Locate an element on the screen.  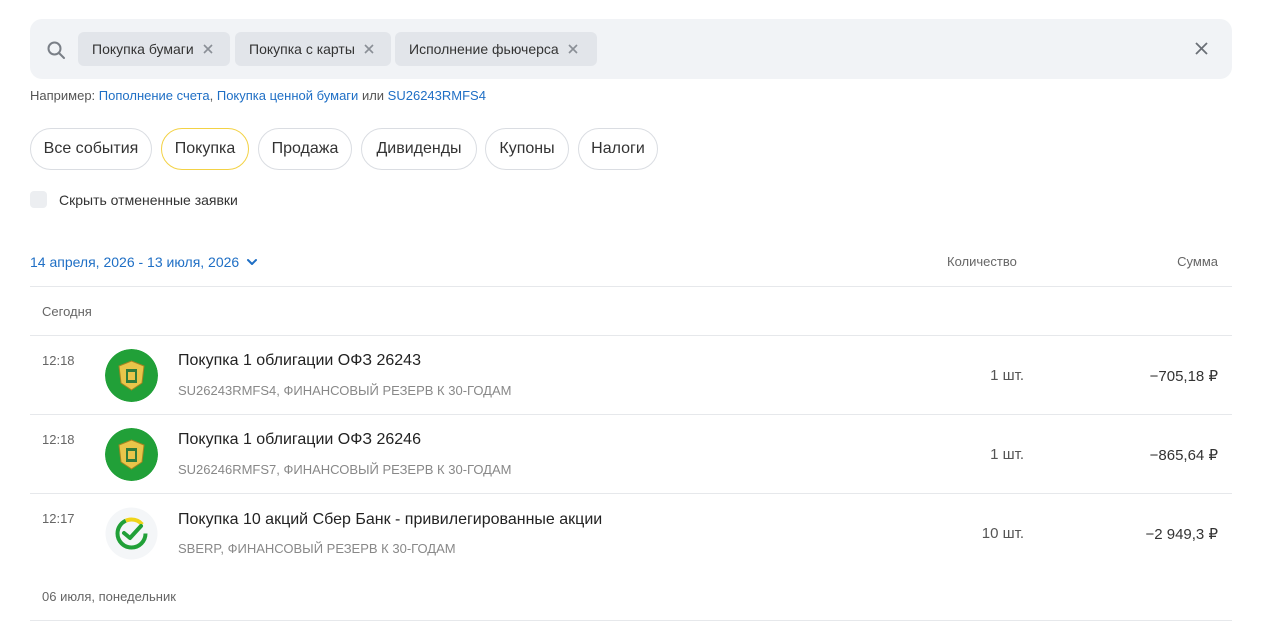
column-header-quantity: Количество is located at coordinates (982, 261).